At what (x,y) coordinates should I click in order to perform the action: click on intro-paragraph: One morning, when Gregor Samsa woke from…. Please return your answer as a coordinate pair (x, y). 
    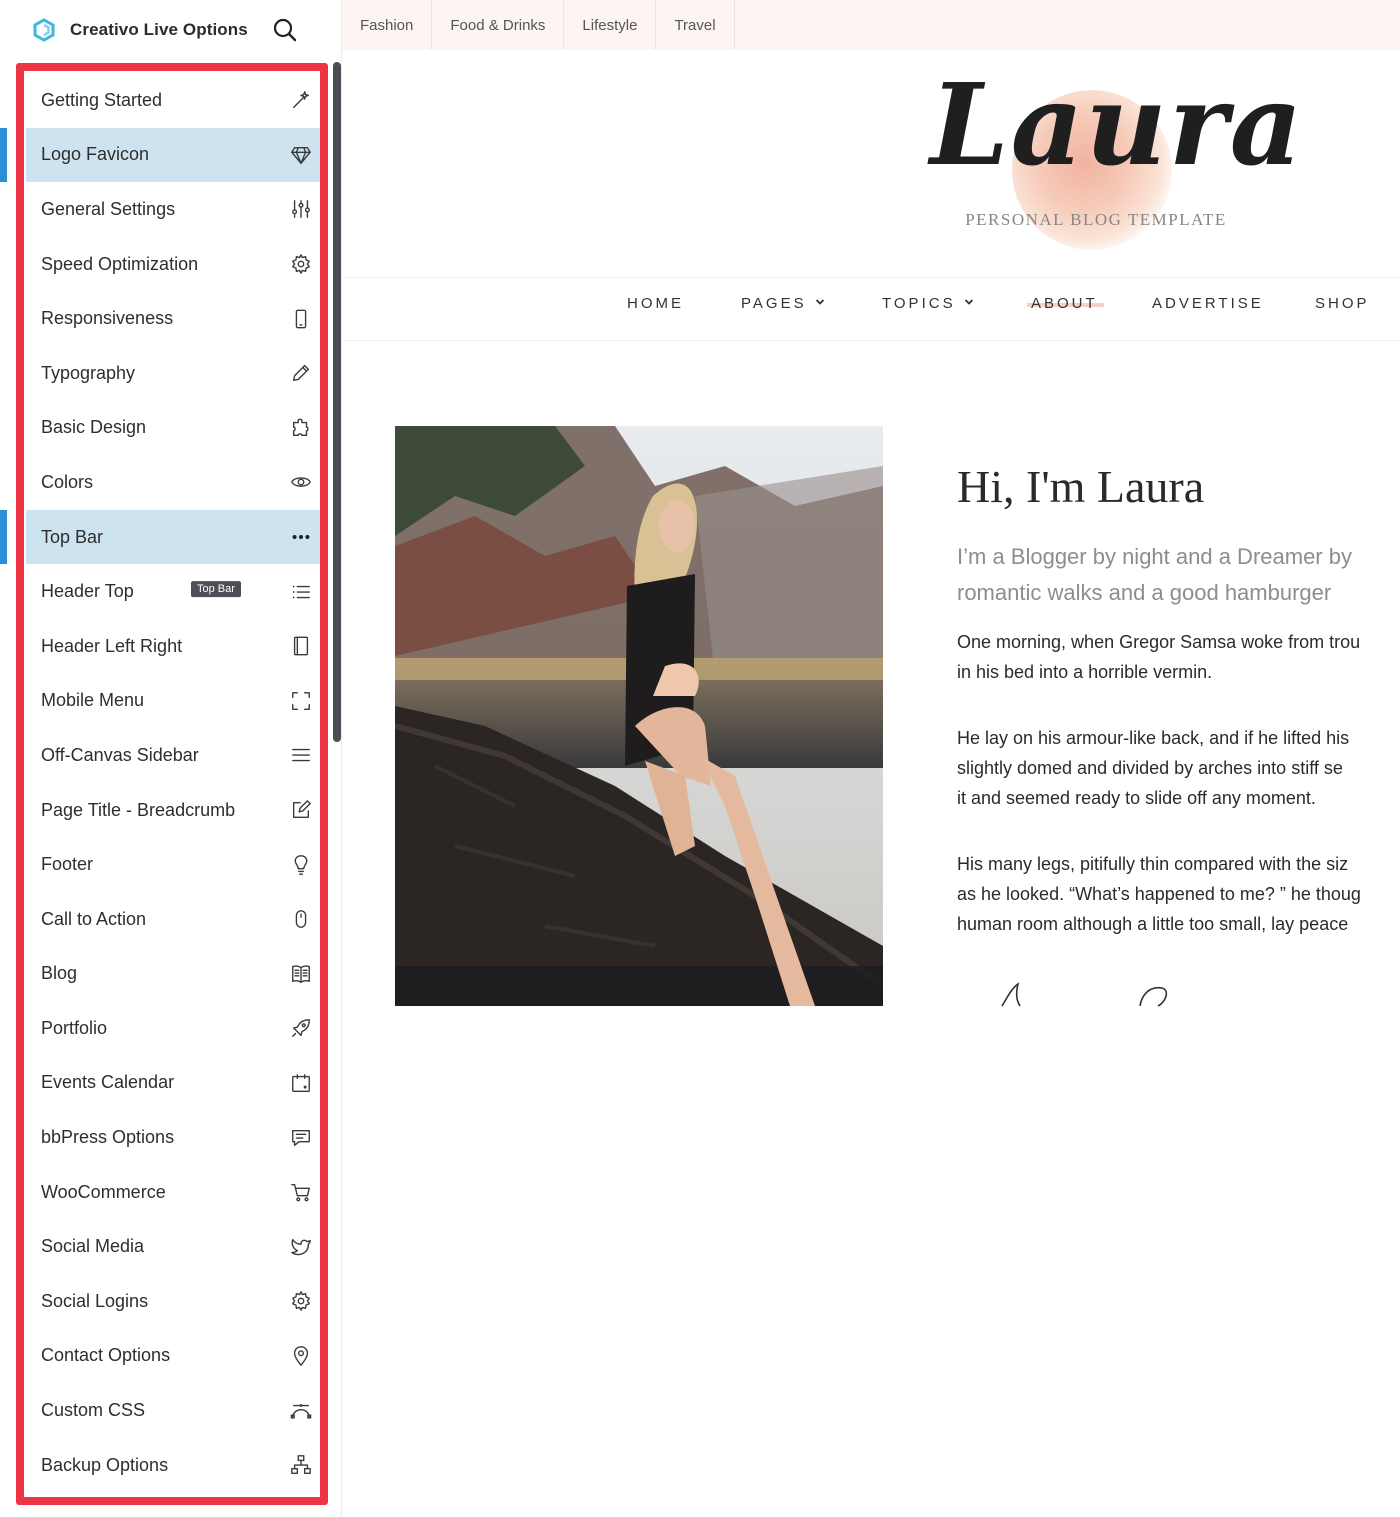
    Looking at the image, I should click on (1178, 657).